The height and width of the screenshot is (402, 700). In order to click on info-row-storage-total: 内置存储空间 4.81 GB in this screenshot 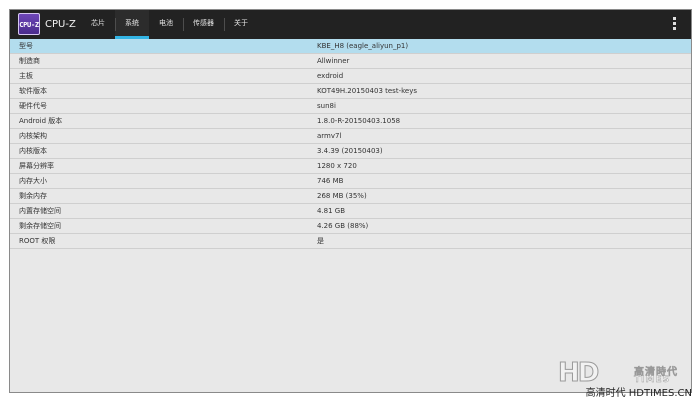, I will do `click(350, 211)`.